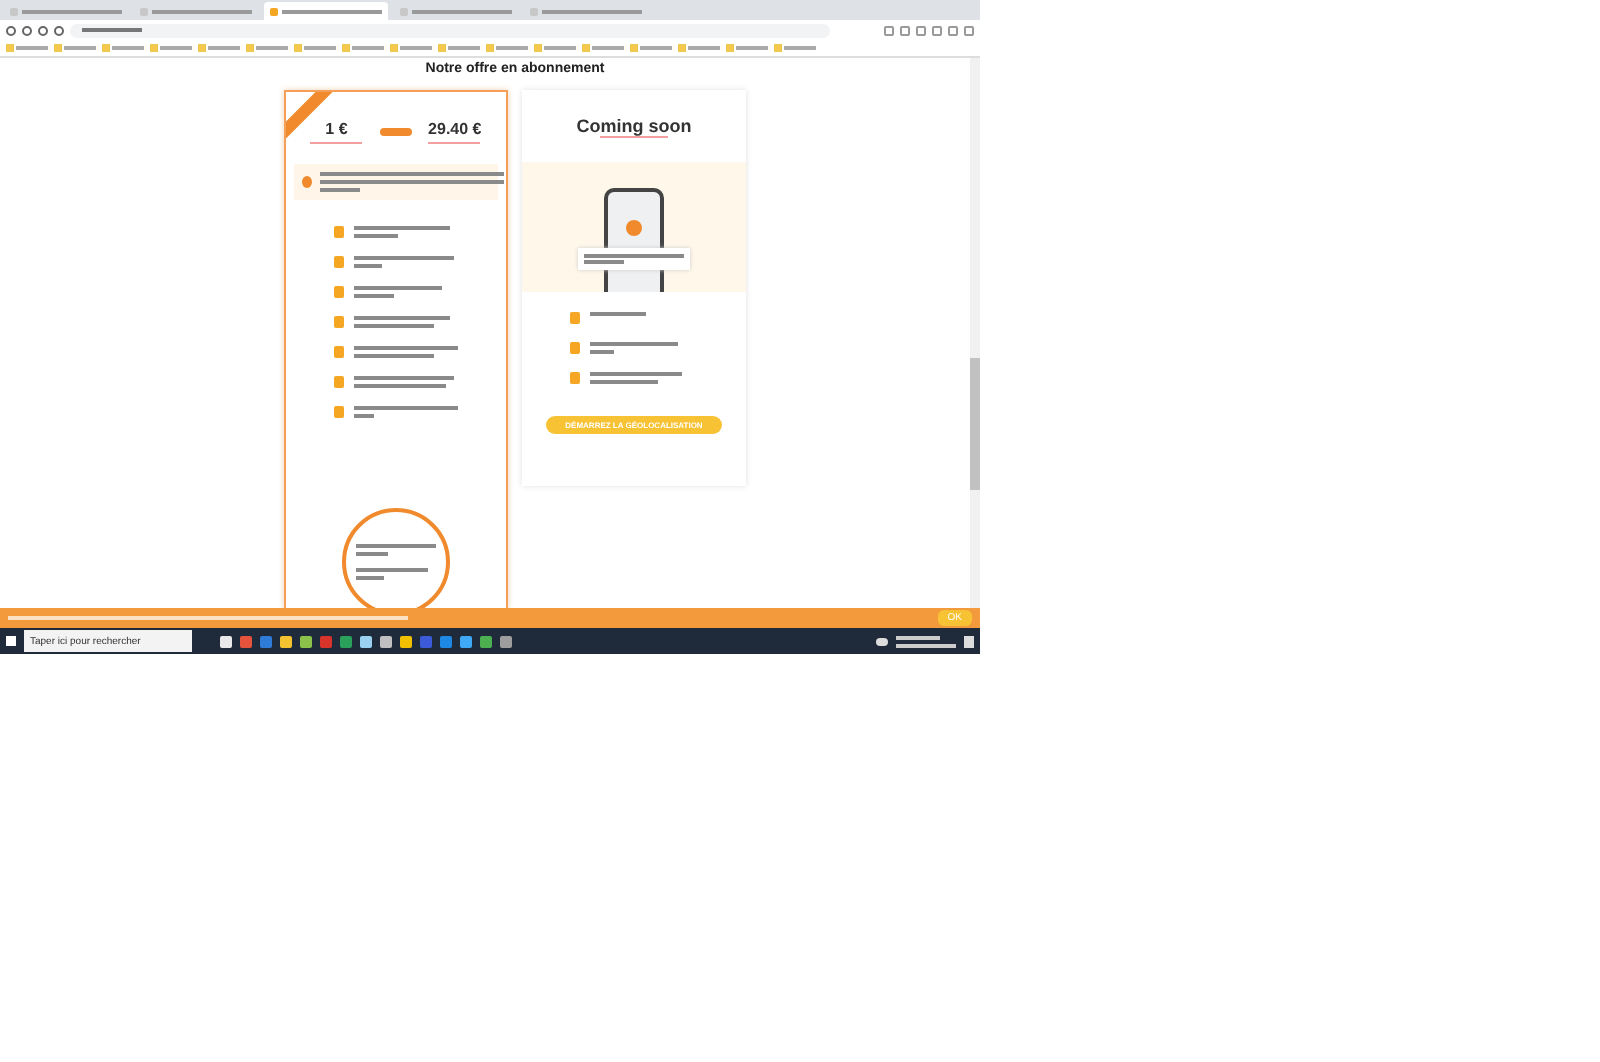 The width and height of the screenshot is (1600, 1062). What do you see at coordinates (450, 30) in the screenshot?
I see `address-bar` at bounding box center [450, 30].